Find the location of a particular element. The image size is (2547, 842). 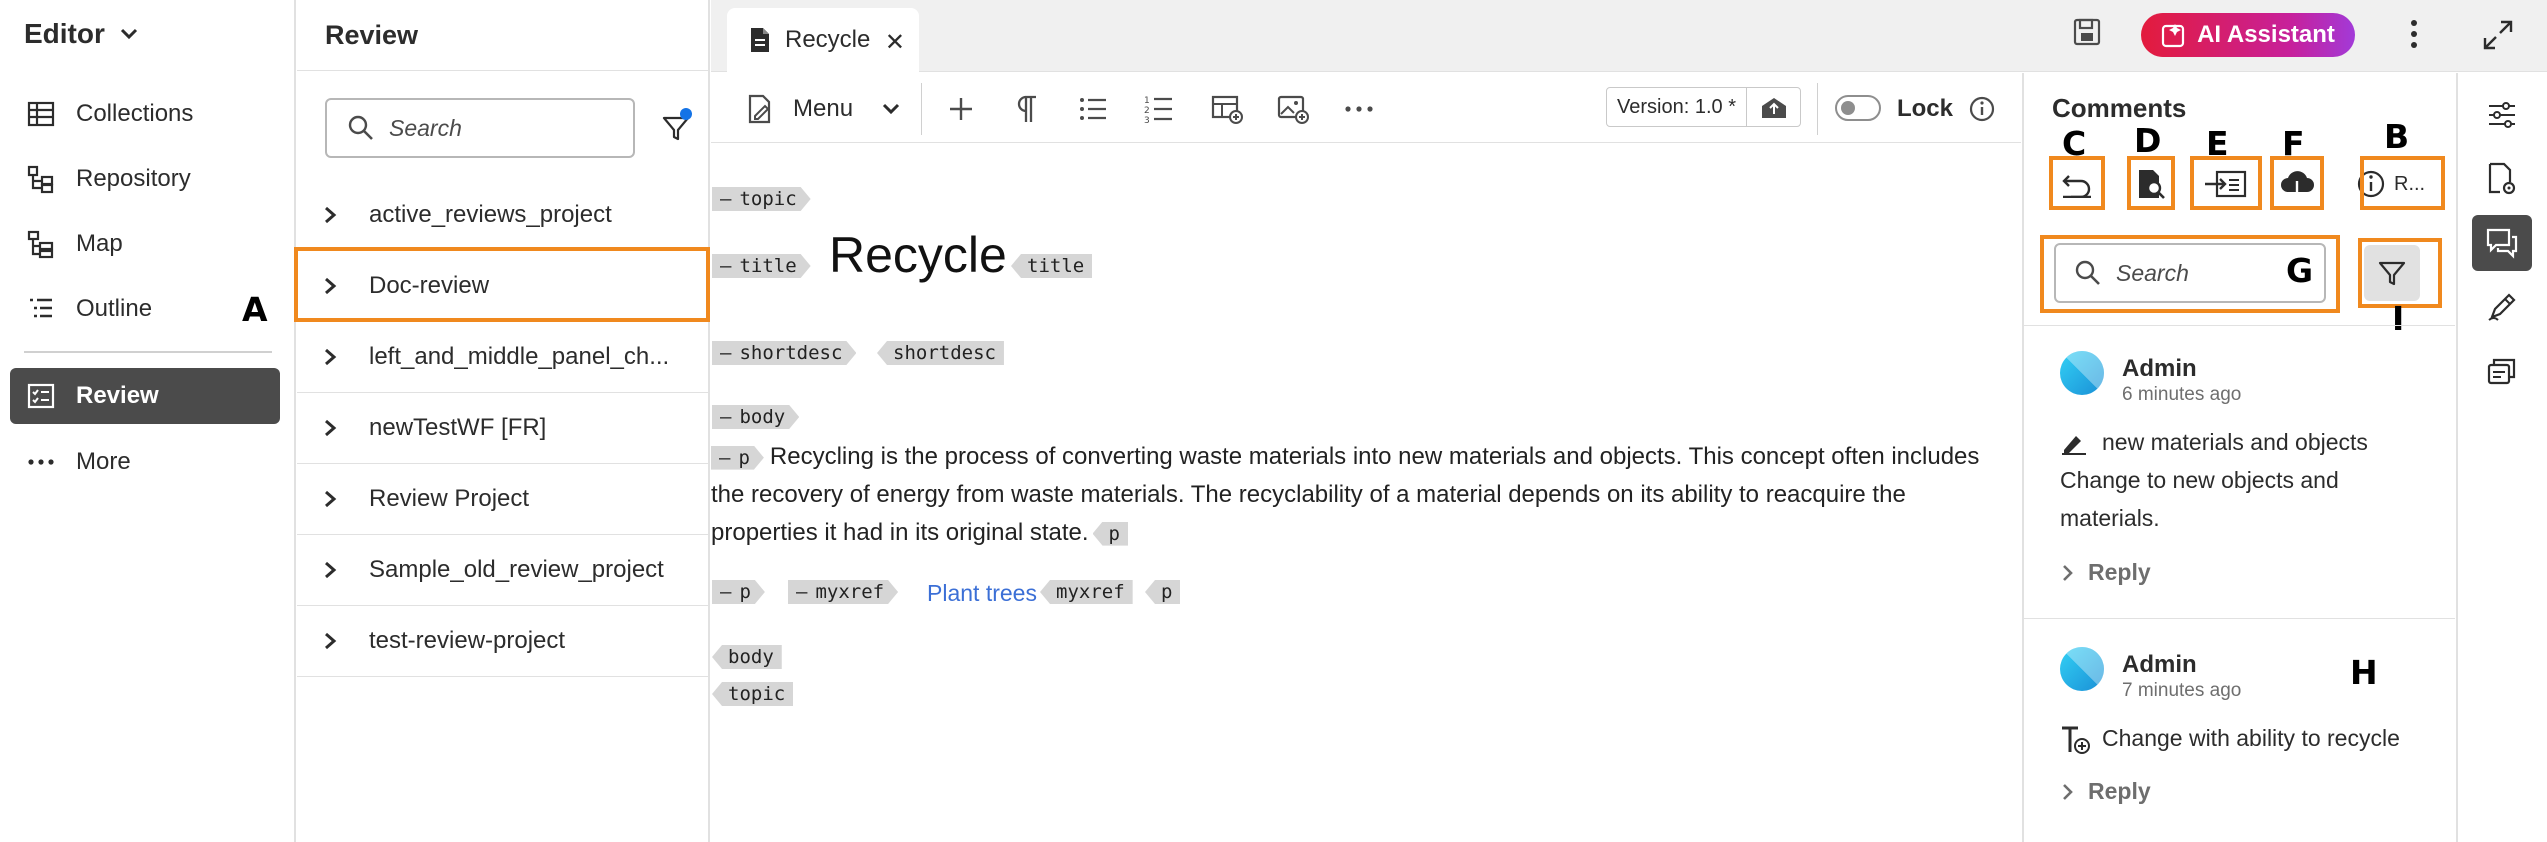

fullscreen-button is located at coordinates (2498, 37).